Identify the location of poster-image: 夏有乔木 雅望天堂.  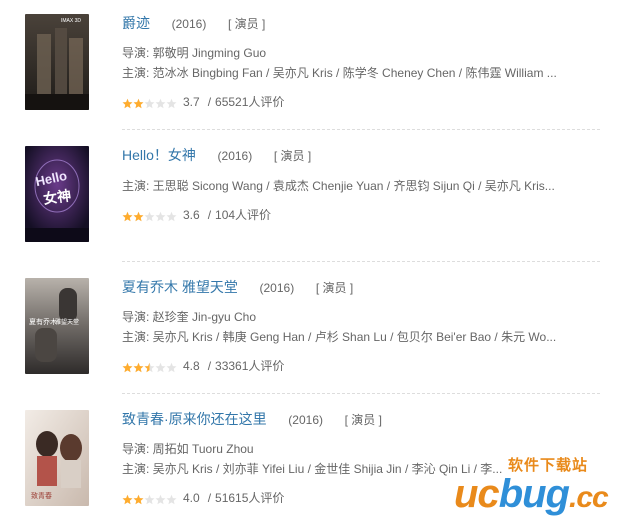
(57, 326).